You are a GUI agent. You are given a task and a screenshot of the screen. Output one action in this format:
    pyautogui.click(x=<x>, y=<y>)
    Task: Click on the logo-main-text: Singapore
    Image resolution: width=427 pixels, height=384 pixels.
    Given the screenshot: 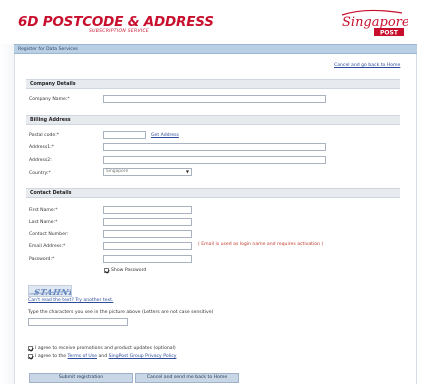 What is the action you would take?
    pyautogui.click(x=375, y=22)
    